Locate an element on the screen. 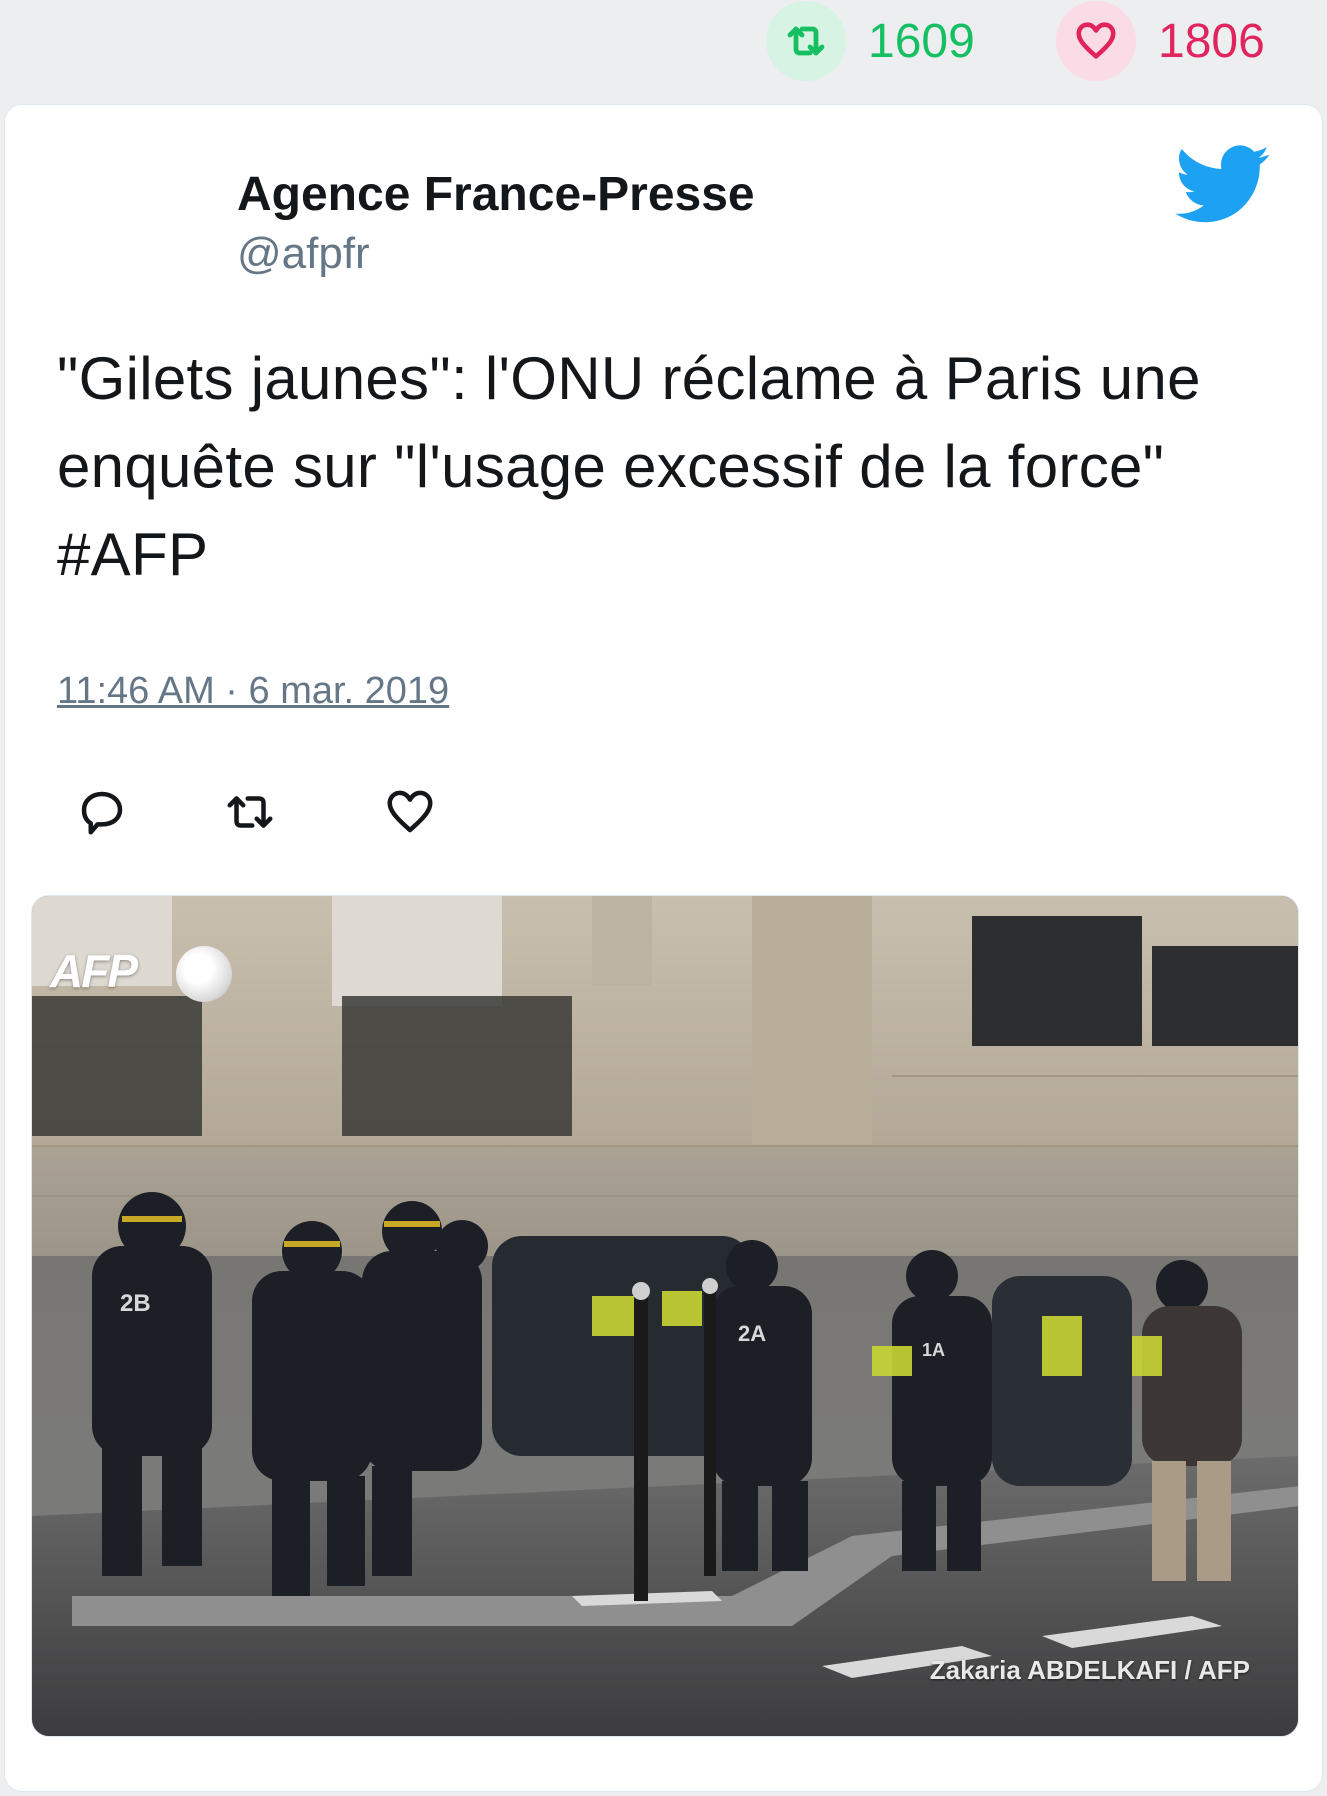 This screenshot has width=1327, height=1796. author-handle: @afpfr is located at coordinates (303, 254).